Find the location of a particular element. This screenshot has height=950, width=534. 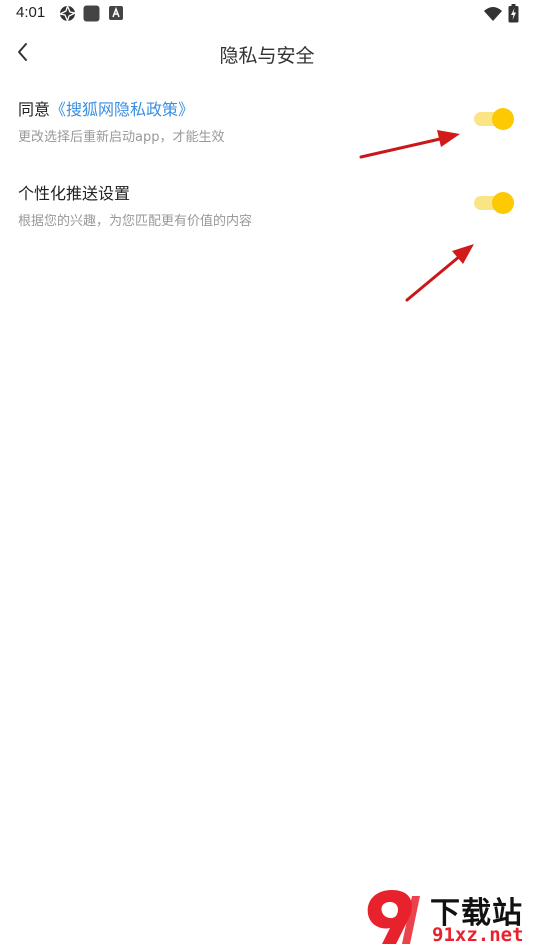

battery-charging-icon is located at coordinates (513, 13).